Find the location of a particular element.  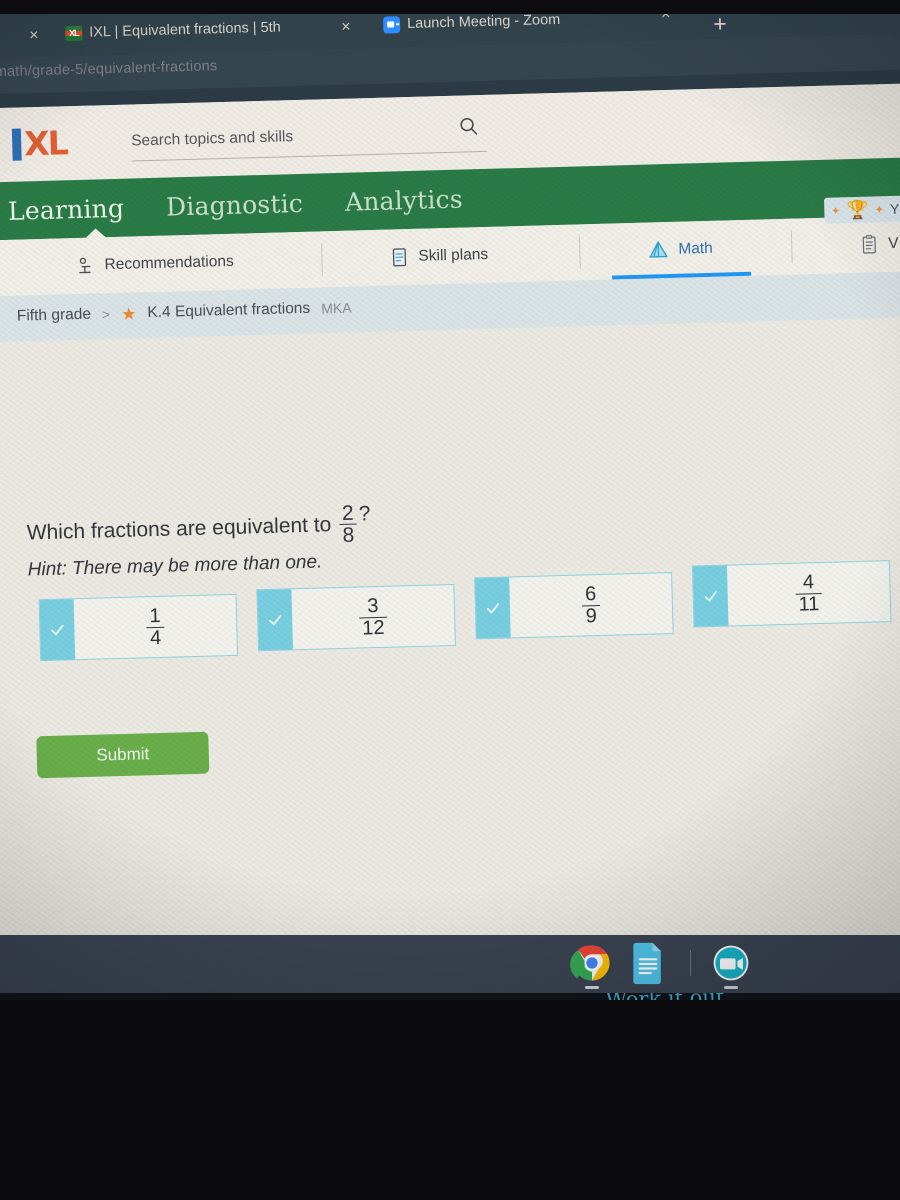

math-pyramid-icon is located at coordinates (658, 249).